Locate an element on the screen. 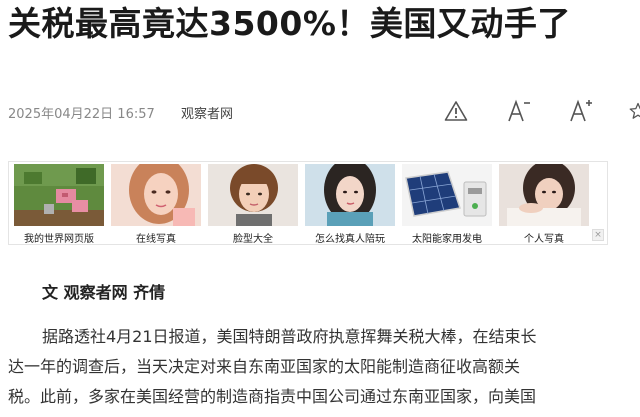  source-link: 观察者网 is located at coordinates (207, 112).